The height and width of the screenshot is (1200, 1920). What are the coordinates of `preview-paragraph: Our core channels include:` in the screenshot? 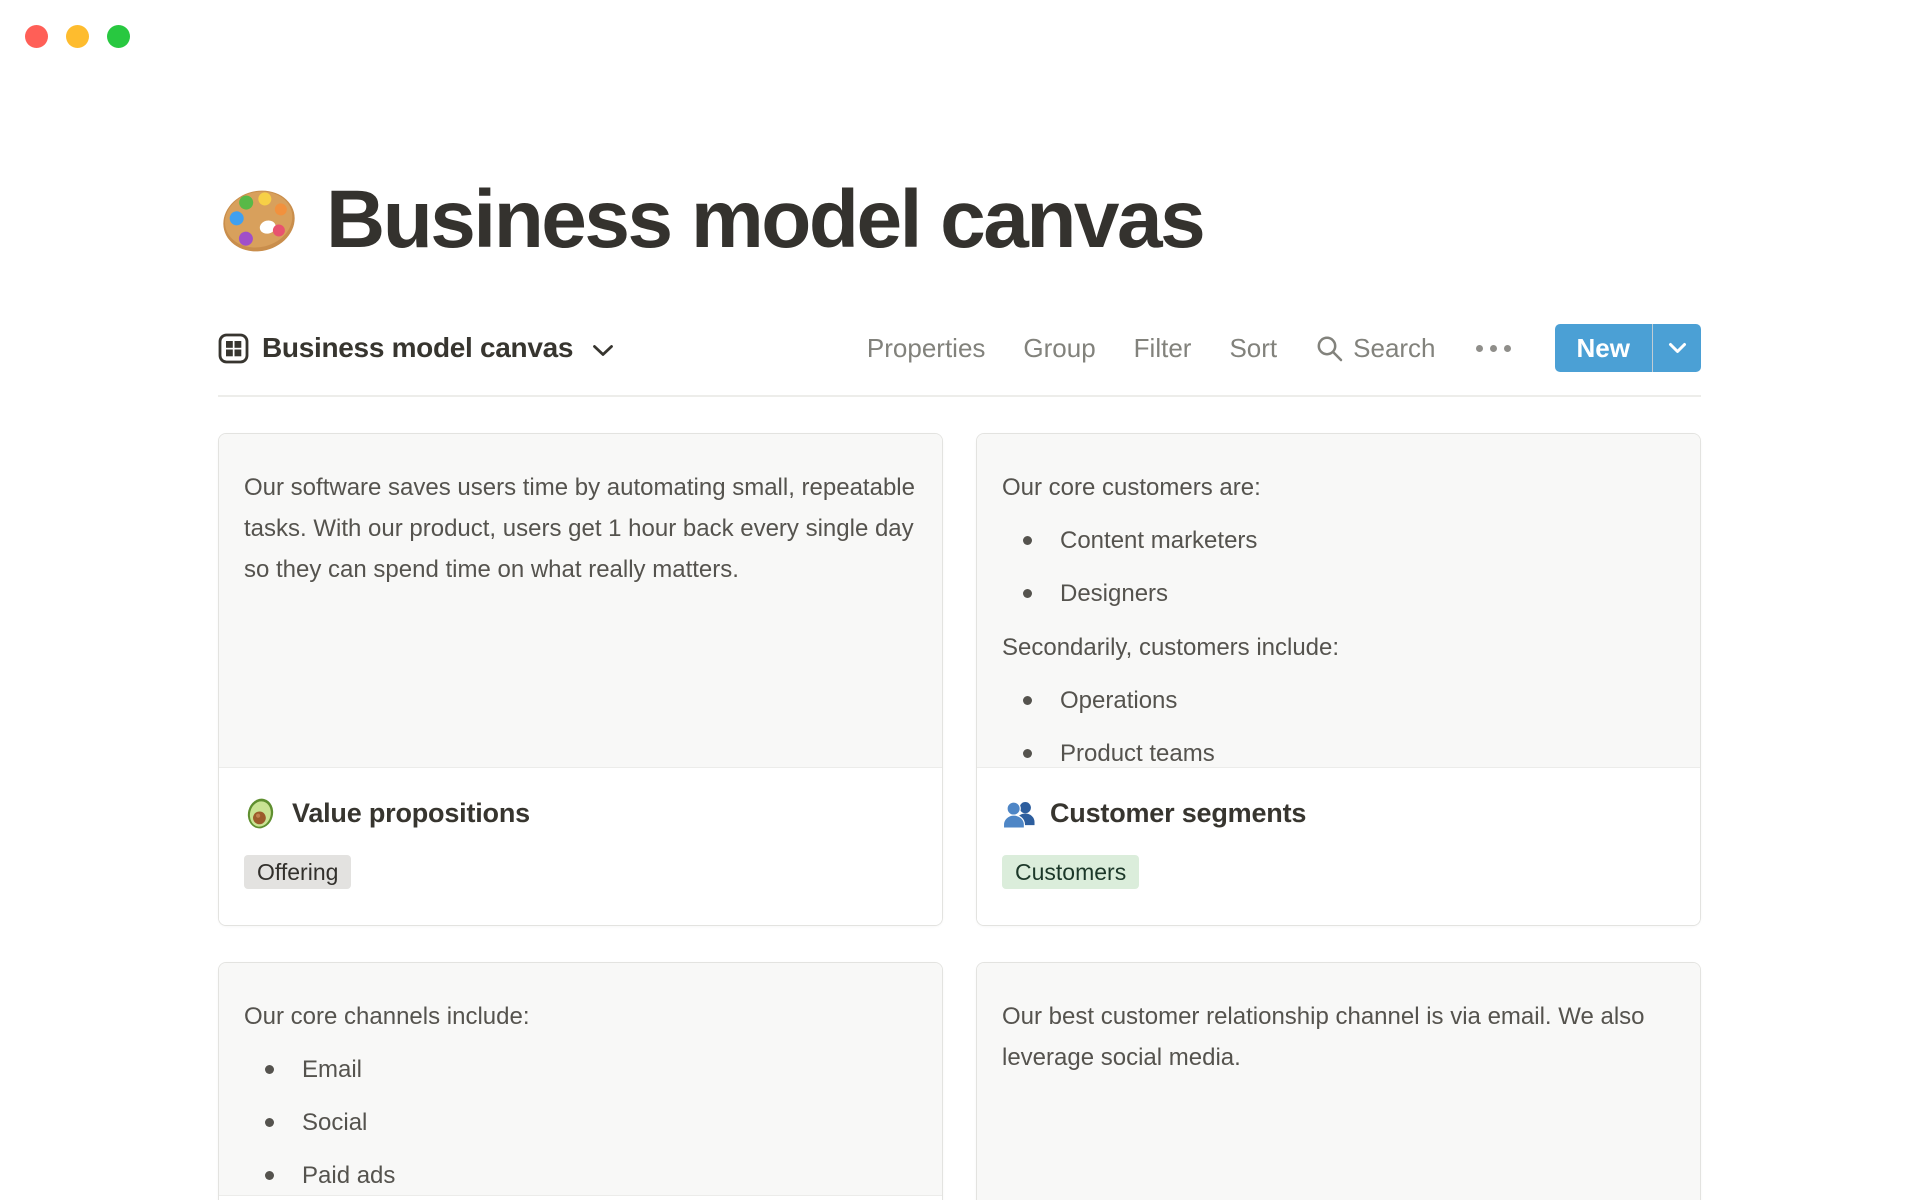 It's located at (387, 1016).